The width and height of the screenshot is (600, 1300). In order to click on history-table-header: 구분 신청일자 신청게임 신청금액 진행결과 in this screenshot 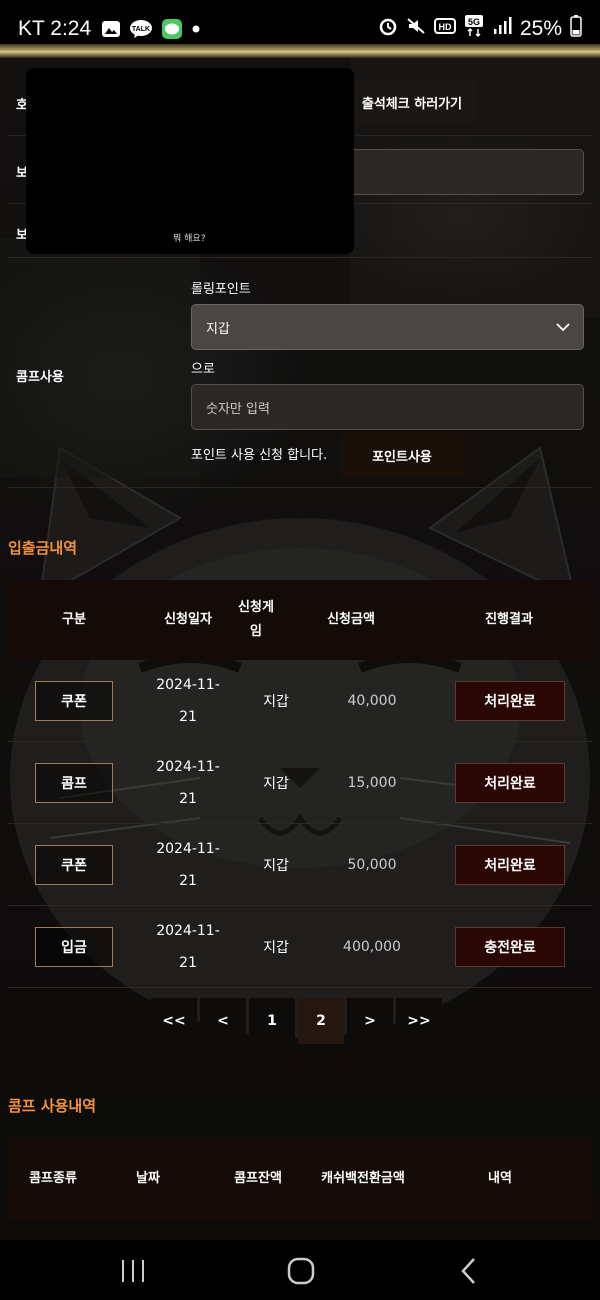, I will do `click(300, 620)`.